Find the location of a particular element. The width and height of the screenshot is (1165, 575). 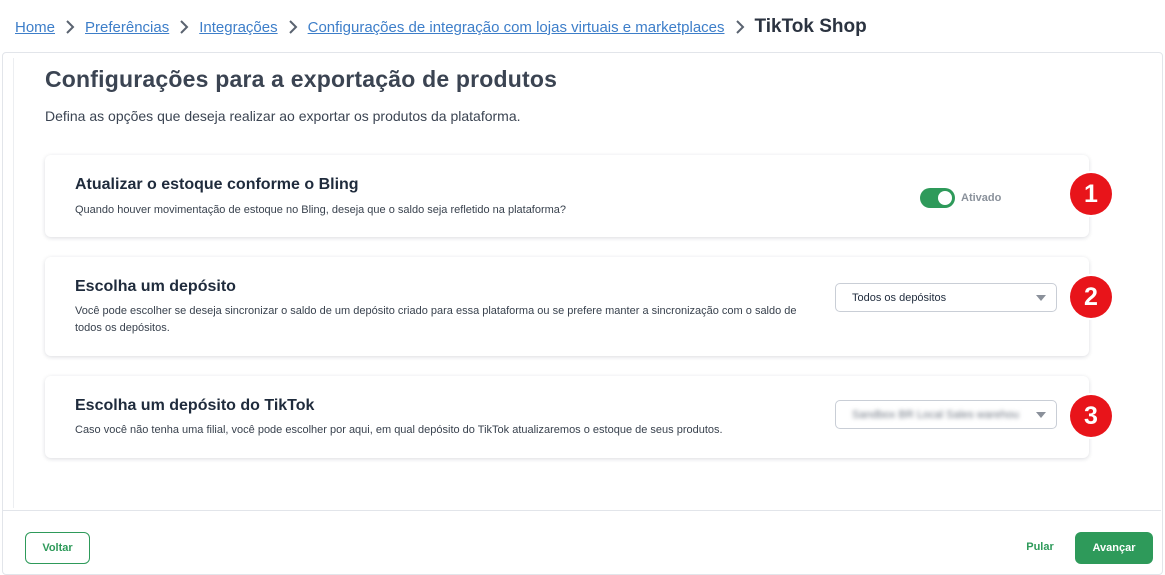

back-button: Voltar is located at coordinates (57, 548).